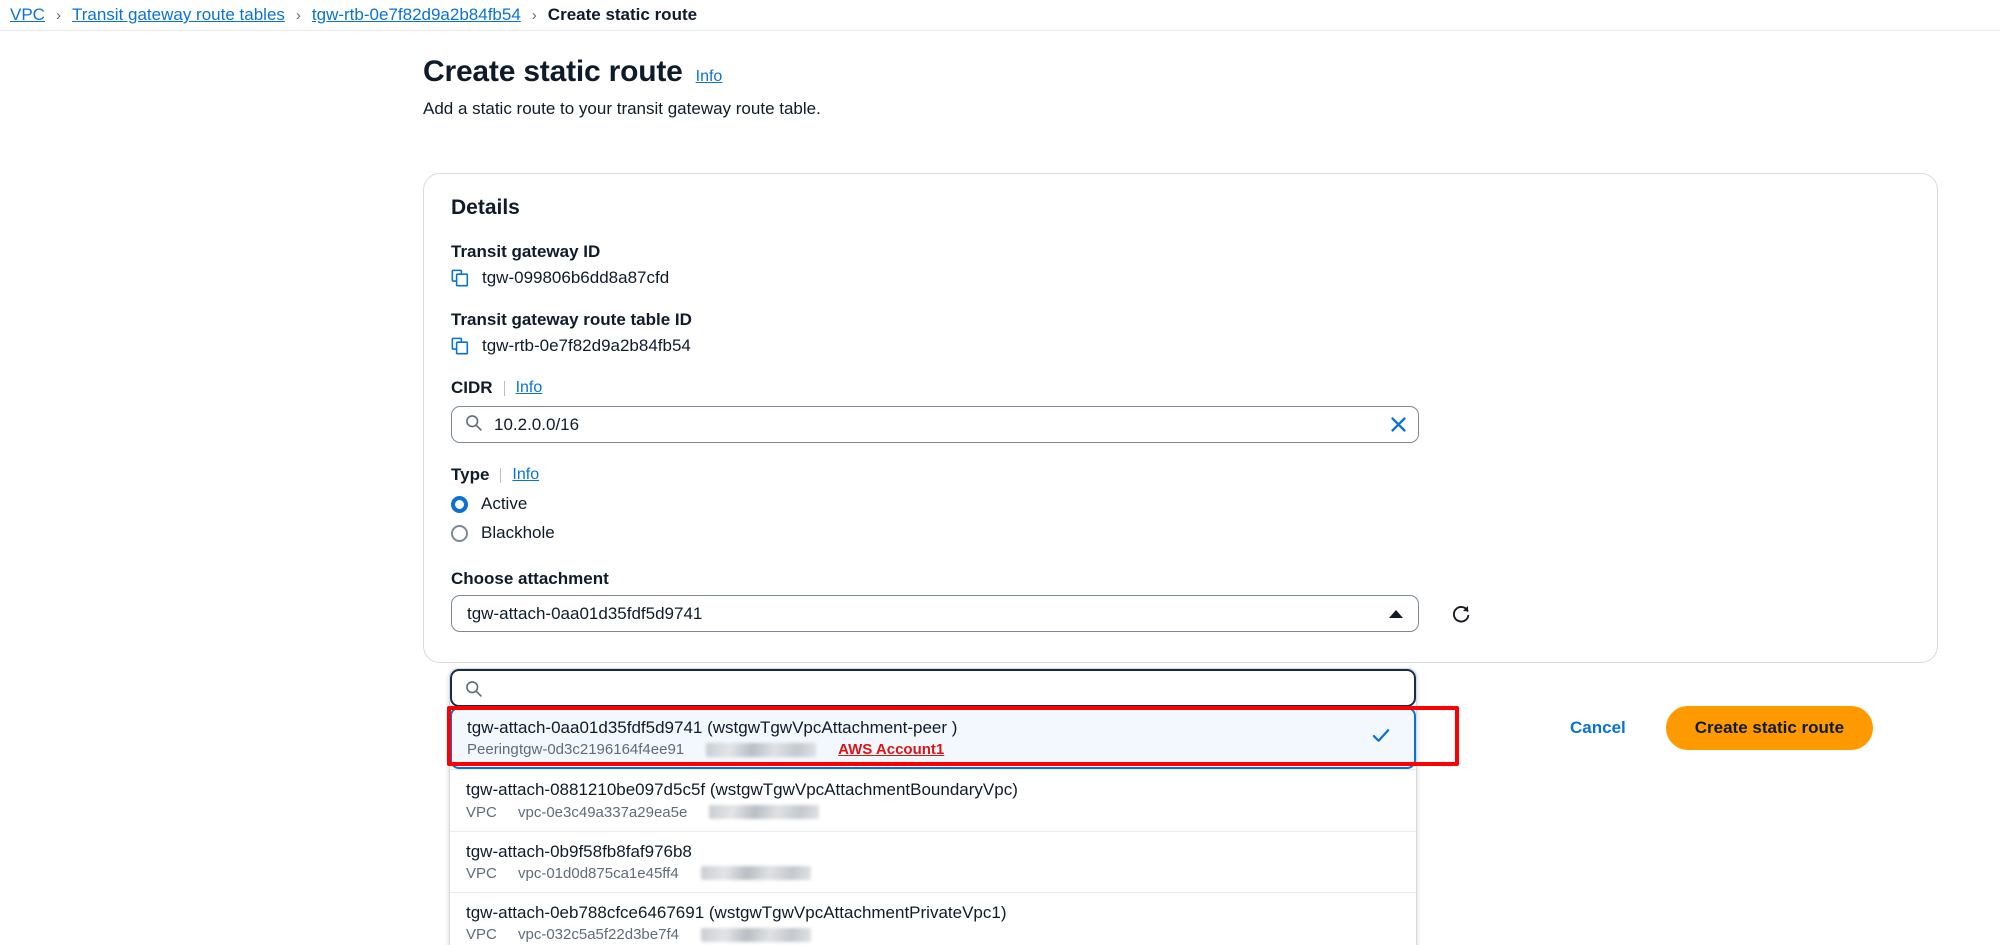 The image size is (2000, 945). I want to click on type-label-row: Type Info, so click(1180, 475).